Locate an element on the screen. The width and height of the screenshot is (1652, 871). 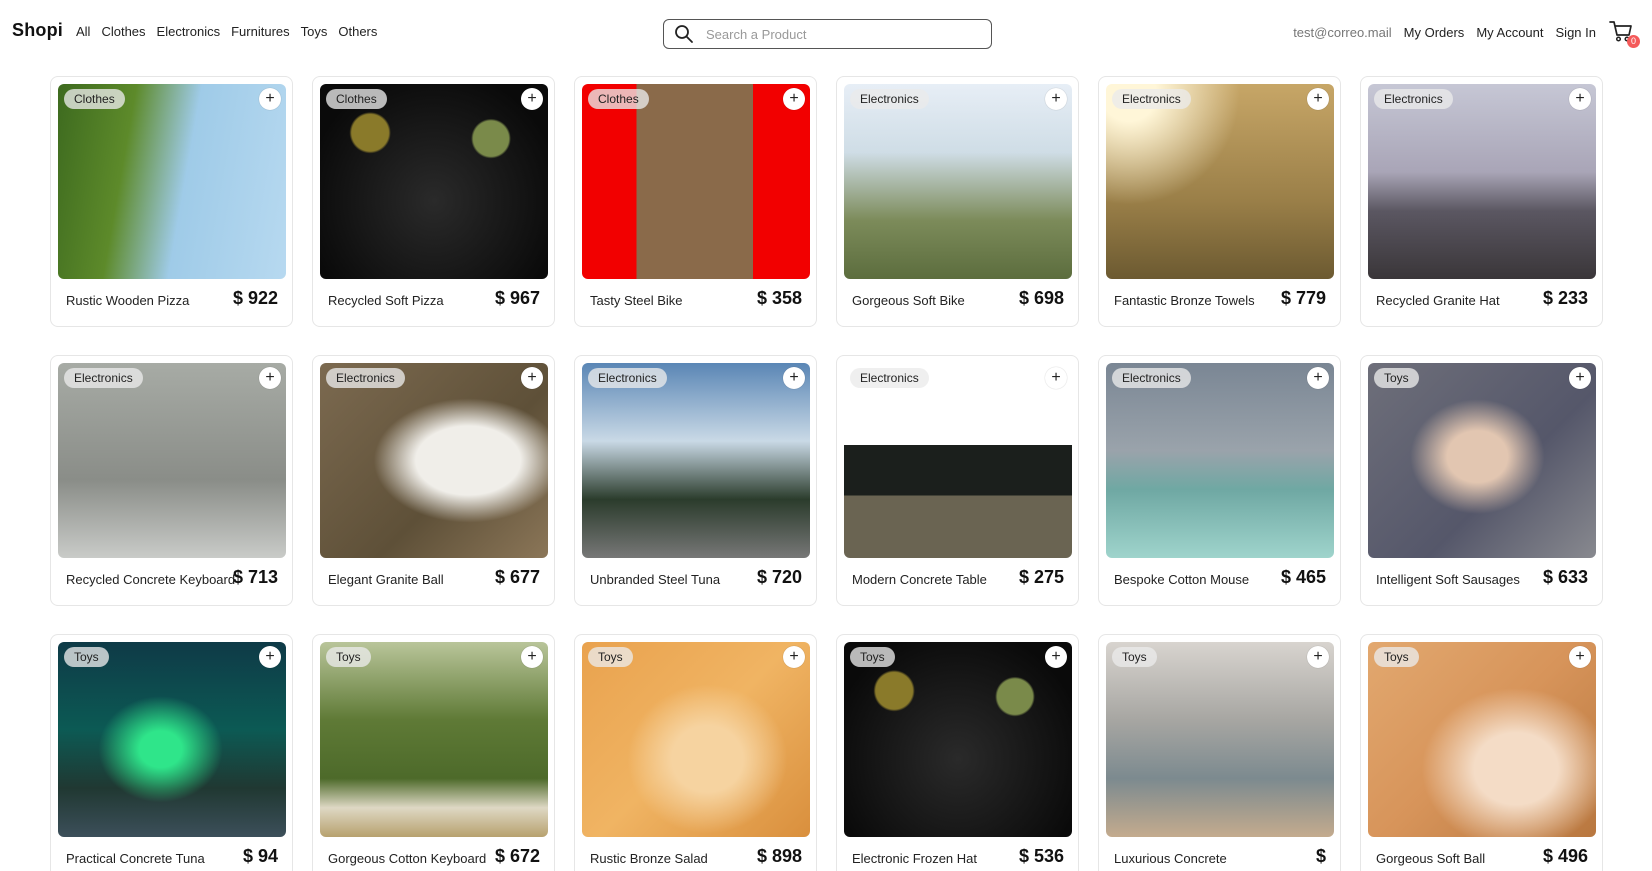
product-price: $ 536 is located at coordinates (1041, 856).